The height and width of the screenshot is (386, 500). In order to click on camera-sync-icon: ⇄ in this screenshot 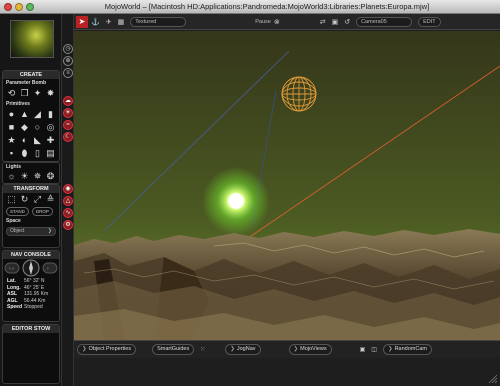, I will do `click(323, 22)`.